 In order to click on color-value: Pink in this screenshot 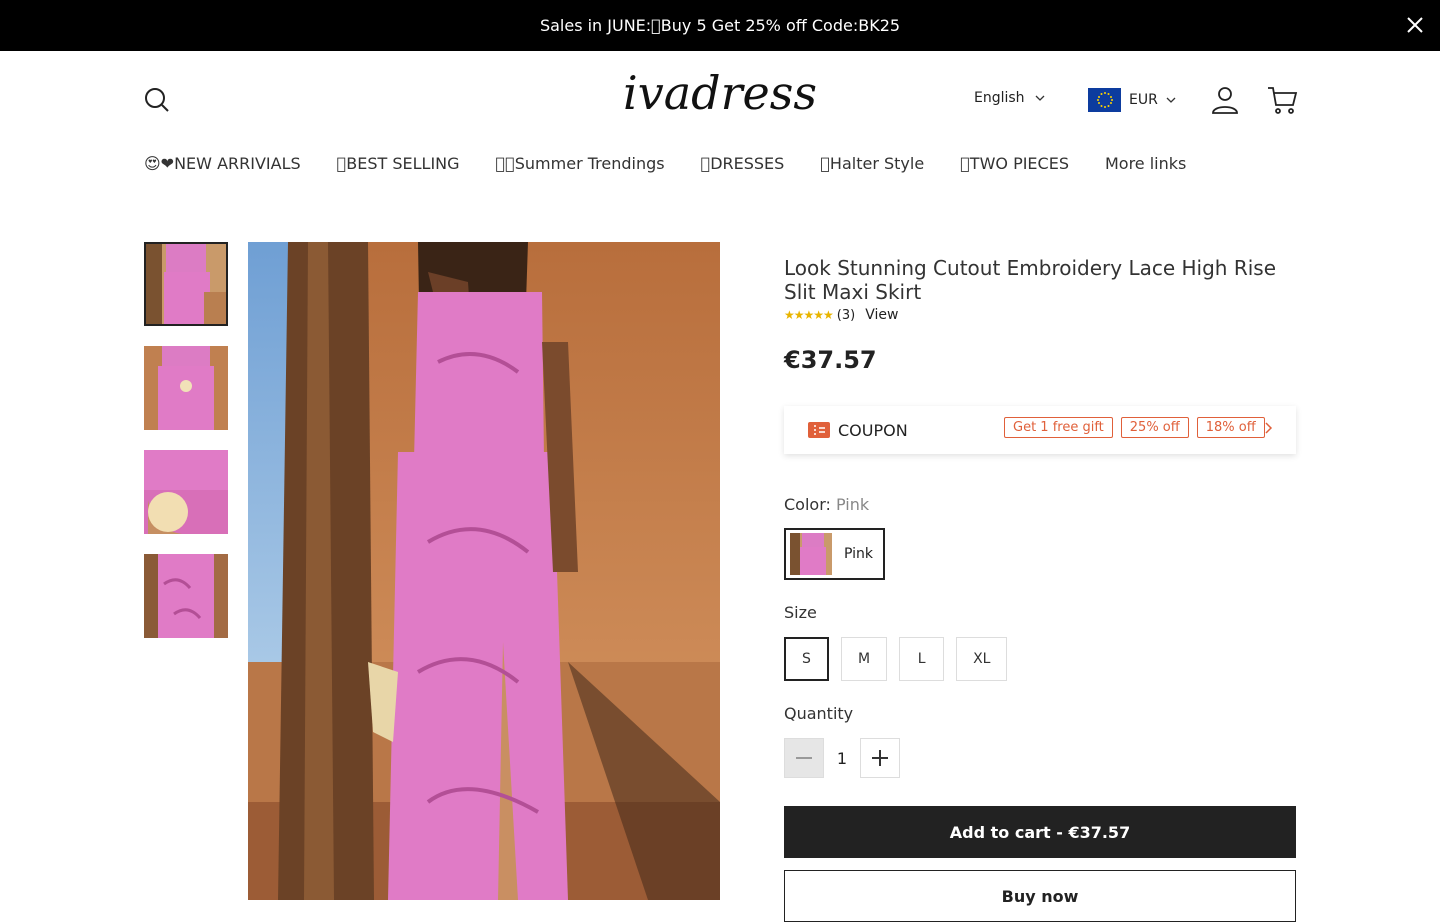, I will do `click(852, 504)`.